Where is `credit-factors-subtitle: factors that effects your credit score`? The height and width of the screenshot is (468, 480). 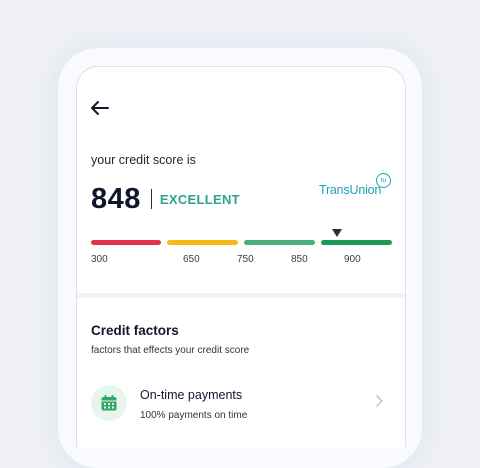 credit-factors-subtitle: factors that effects your credit score is located at coordinates (170, 350).